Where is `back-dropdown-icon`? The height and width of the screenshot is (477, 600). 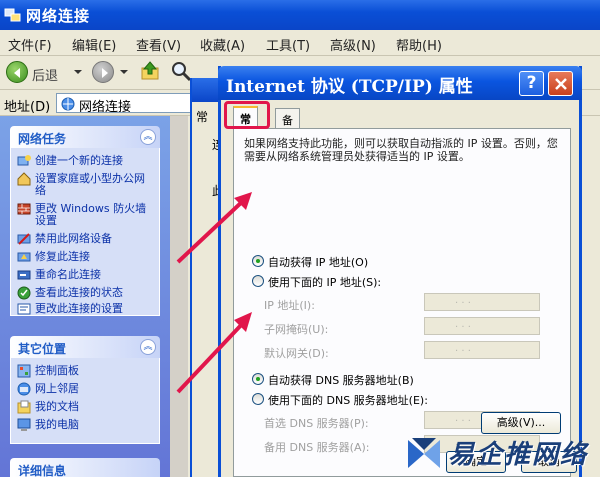 back-dropdown-icon is located at coordinates (78, 72).